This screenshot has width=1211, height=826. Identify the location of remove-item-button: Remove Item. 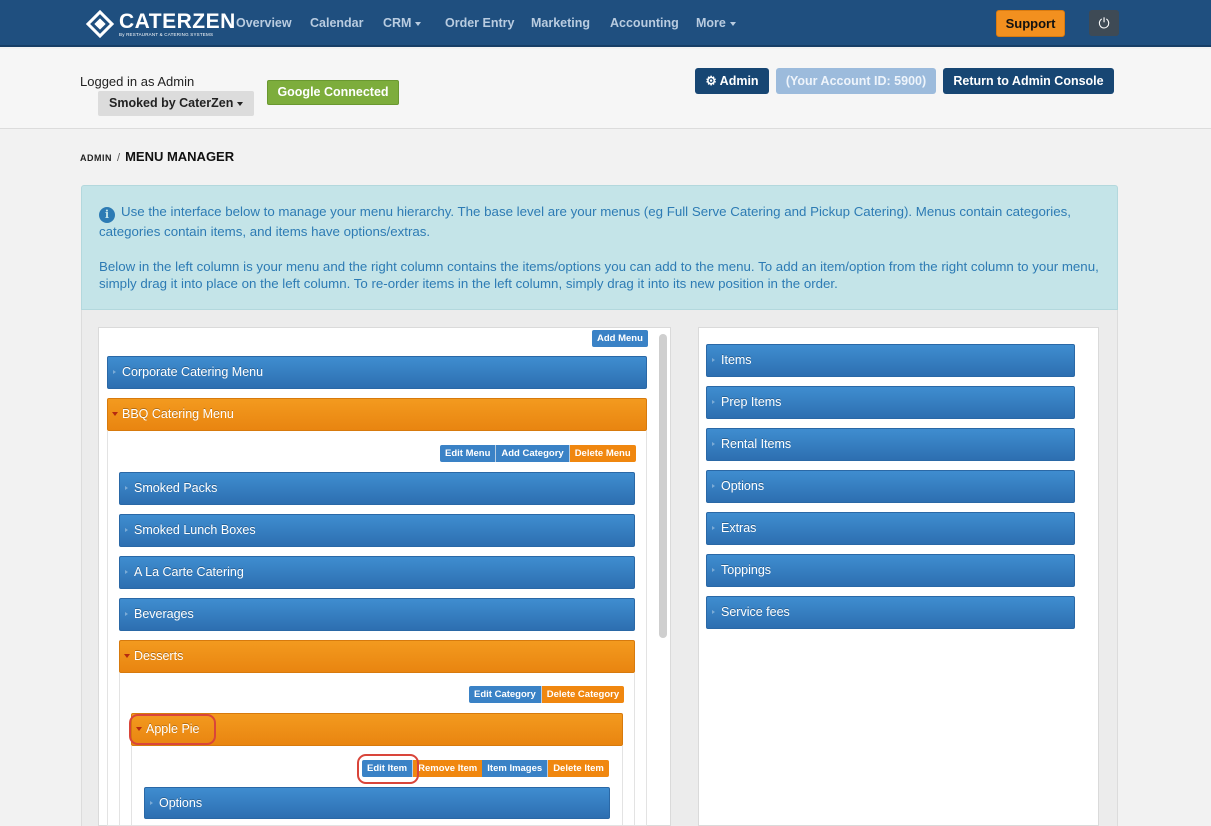
(448, 768).